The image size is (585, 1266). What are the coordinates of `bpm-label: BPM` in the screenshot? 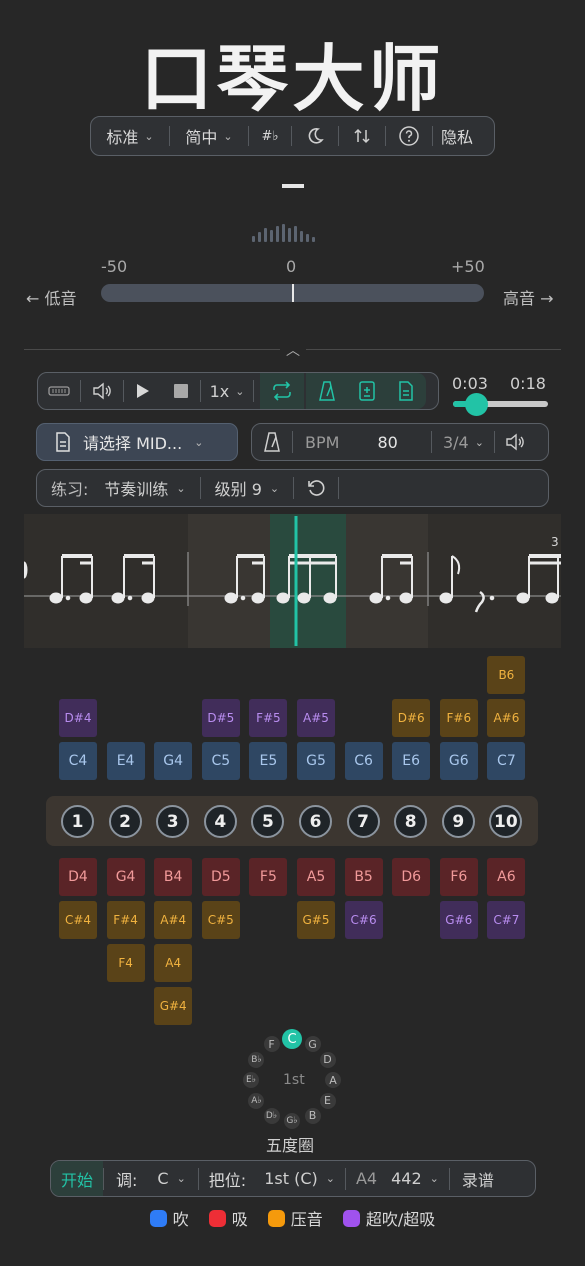 It's located at (322, 442).